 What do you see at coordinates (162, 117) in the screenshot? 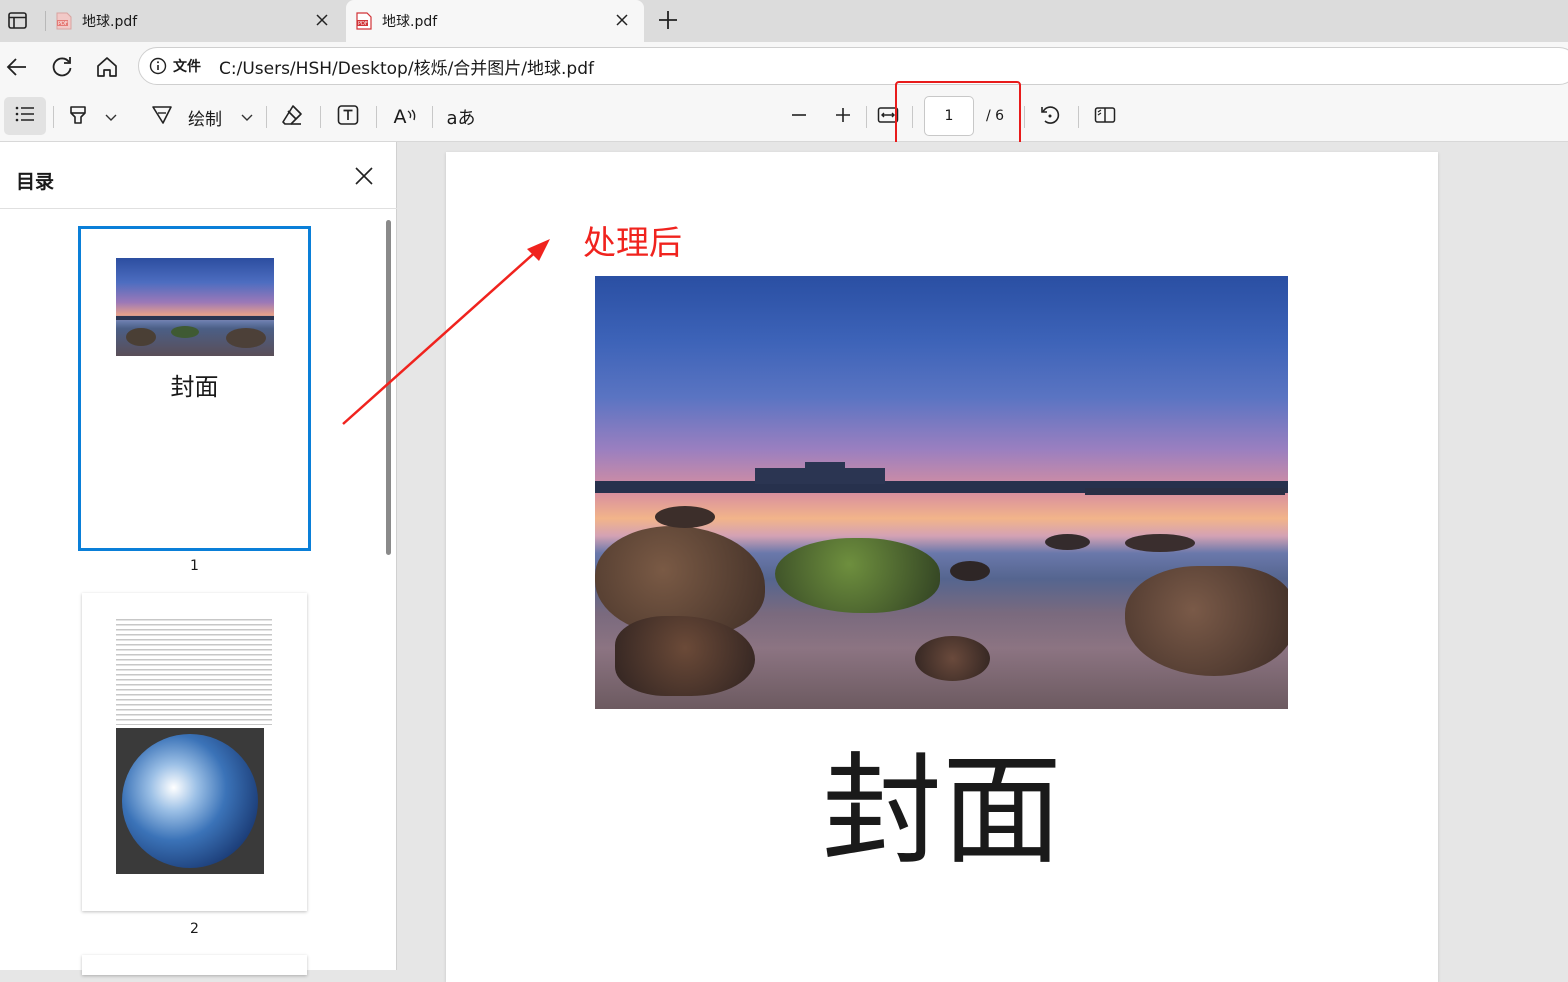
I see `draw-icon` at bounding box center [162, 117].